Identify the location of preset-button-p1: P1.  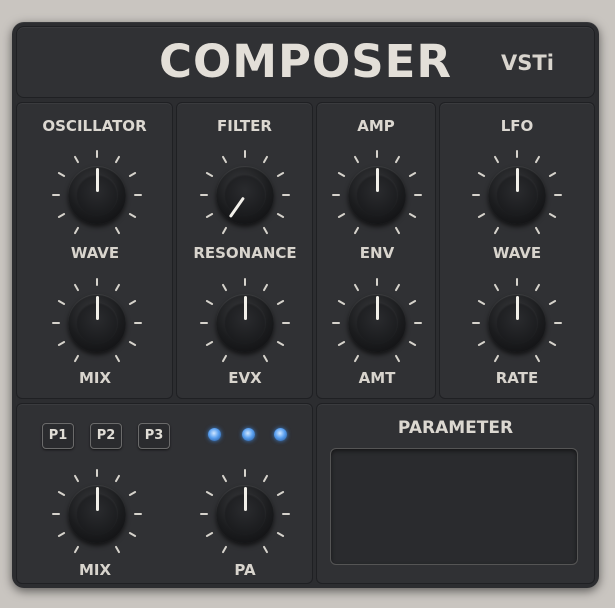
(58, 436).